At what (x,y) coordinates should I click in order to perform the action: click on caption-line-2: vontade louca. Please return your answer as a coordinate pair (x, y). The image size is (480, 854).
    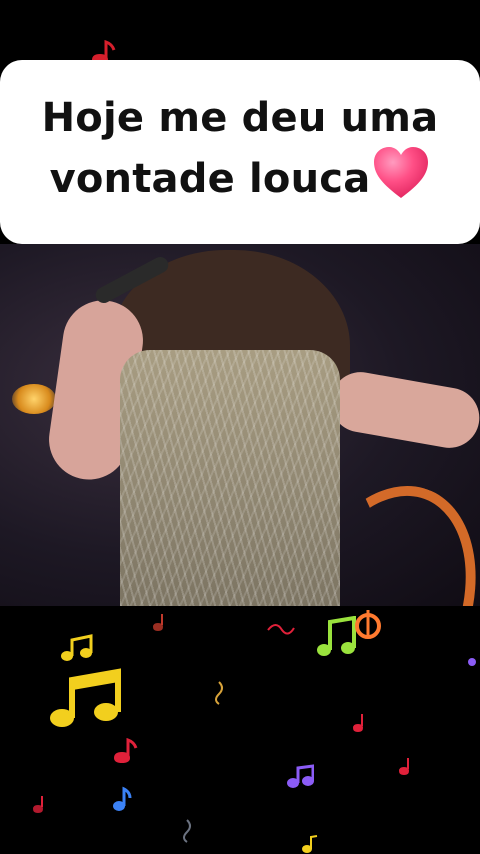
    Looking at the image, I should click on (210, 179).